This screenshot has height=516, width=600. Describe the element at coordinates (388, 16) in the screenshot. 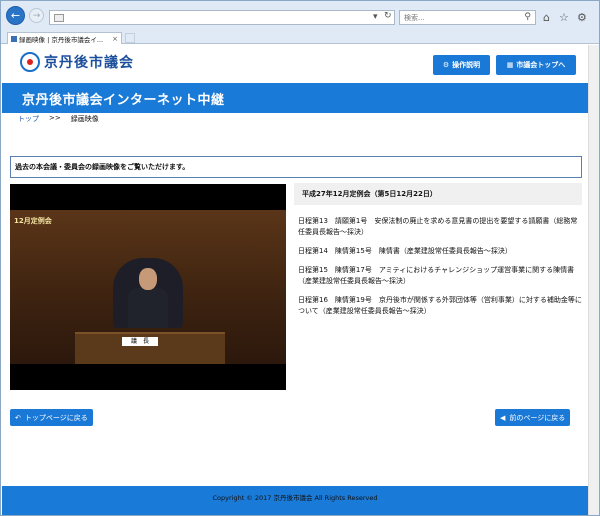

I see `refresh-icon: ↻` at that location.